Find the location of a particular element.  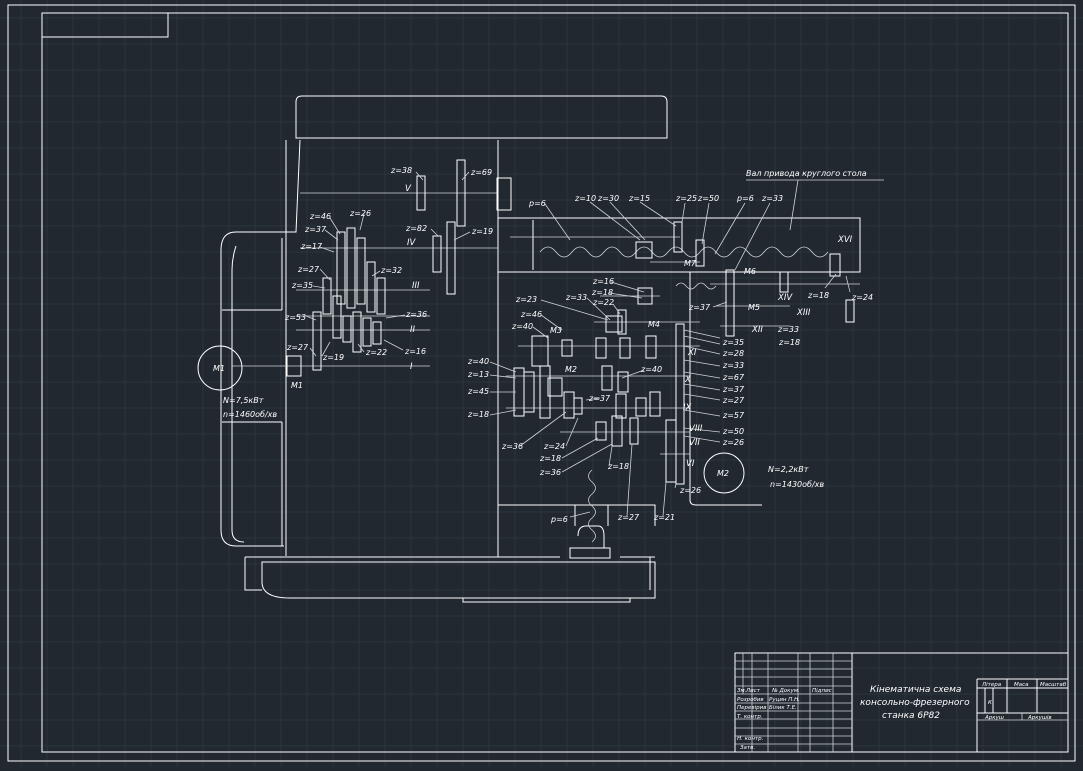

gear-label: z=45 is located at coordinates (478, 391).